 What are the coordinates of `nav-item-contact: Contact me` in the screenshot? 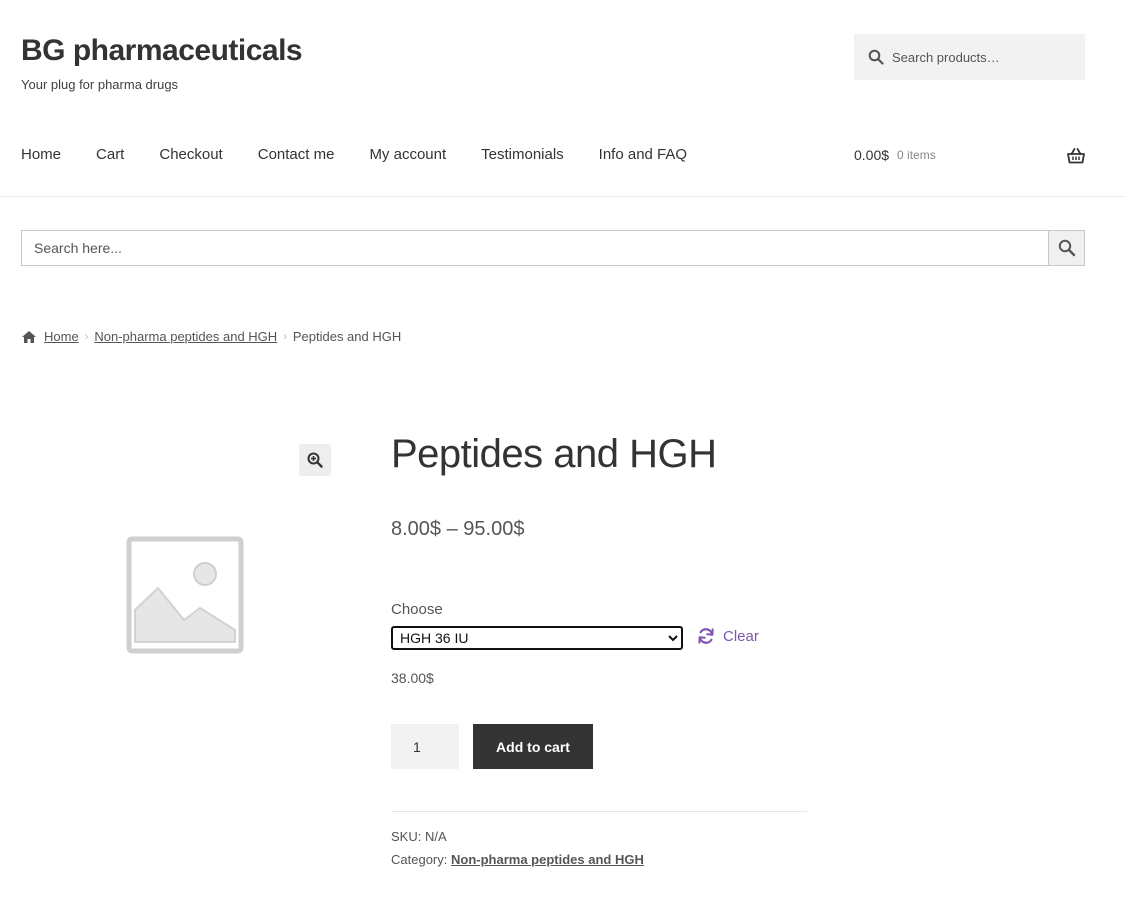 It's located at (296, 154).